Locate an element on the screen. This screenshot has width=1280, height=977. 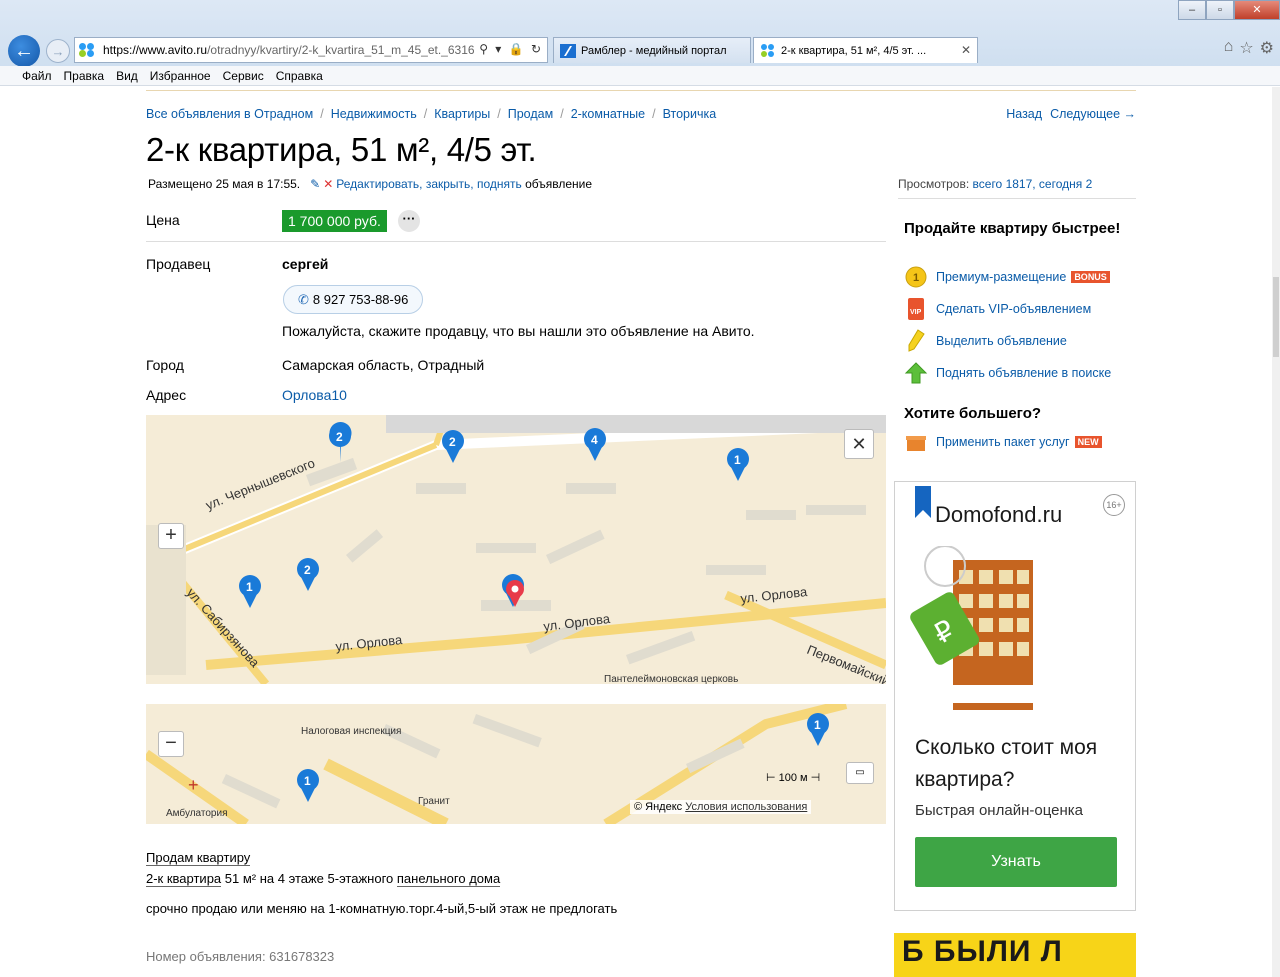
ad-brand: Domofond.ru is located at coordinates (999, 514).